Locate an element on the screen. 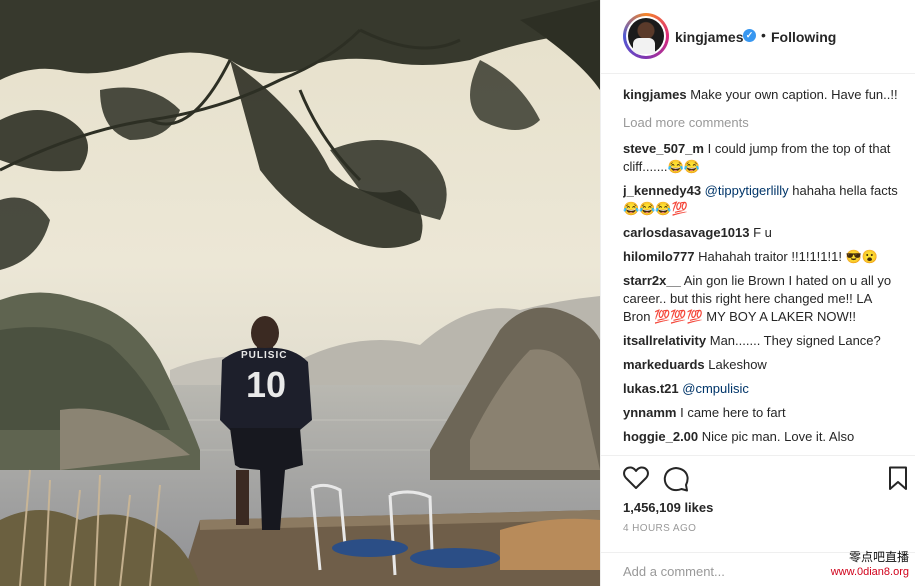  comment: ynnamm I came here to fart is located at coordinates (762, 413).